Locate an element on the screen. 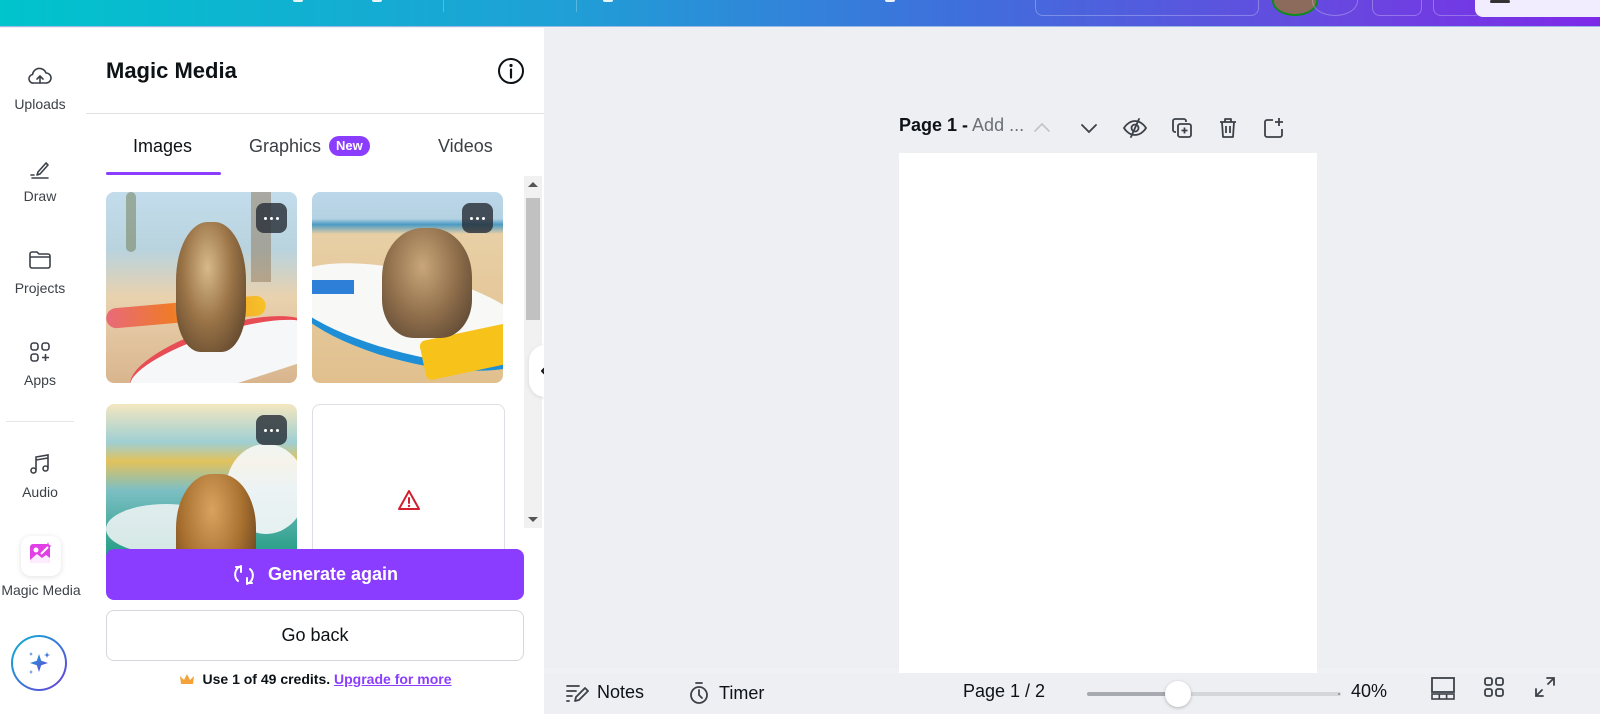 This screenshot has height=714, width=1600. info-icon is located at coordinates (511, 71).